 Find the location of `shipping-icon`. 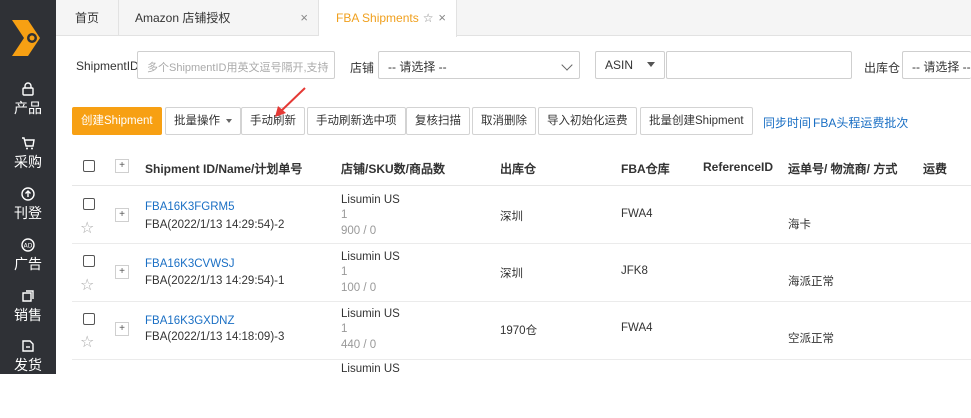

shipping-icon is located at coordinates (28, 346).